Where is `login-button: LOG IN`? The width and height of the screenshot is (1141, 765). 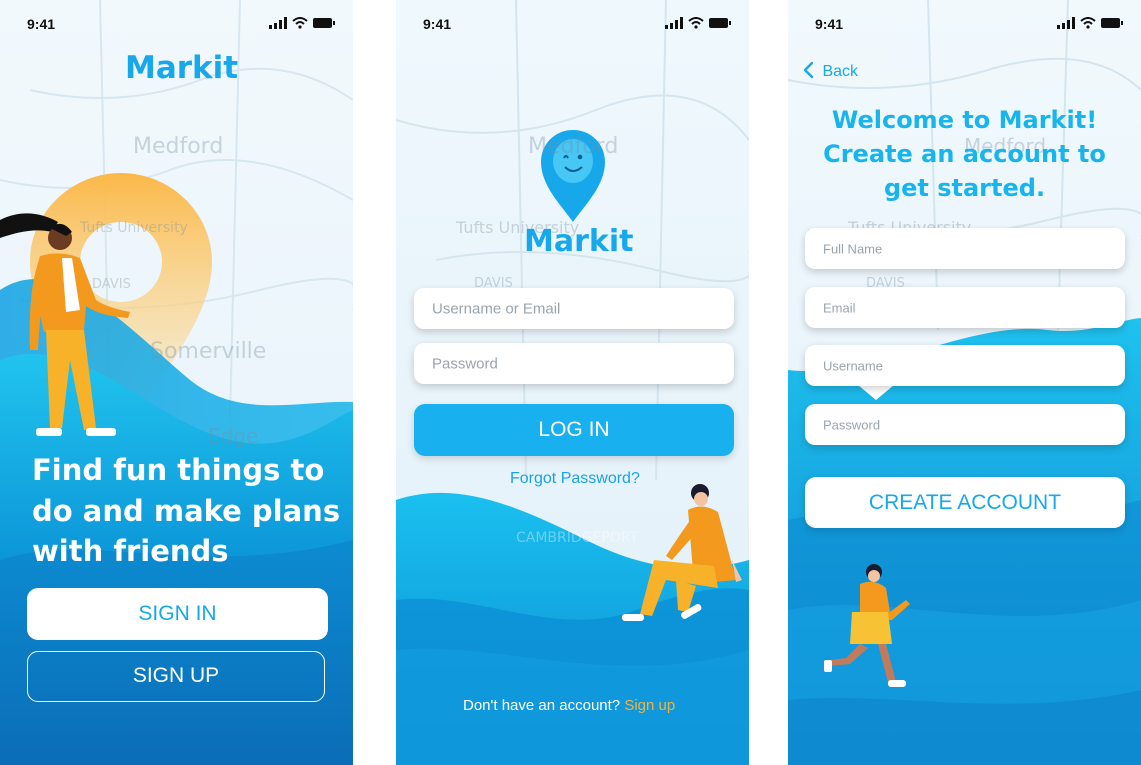
login-button: LOG IN is located at coordinates (574, 430).